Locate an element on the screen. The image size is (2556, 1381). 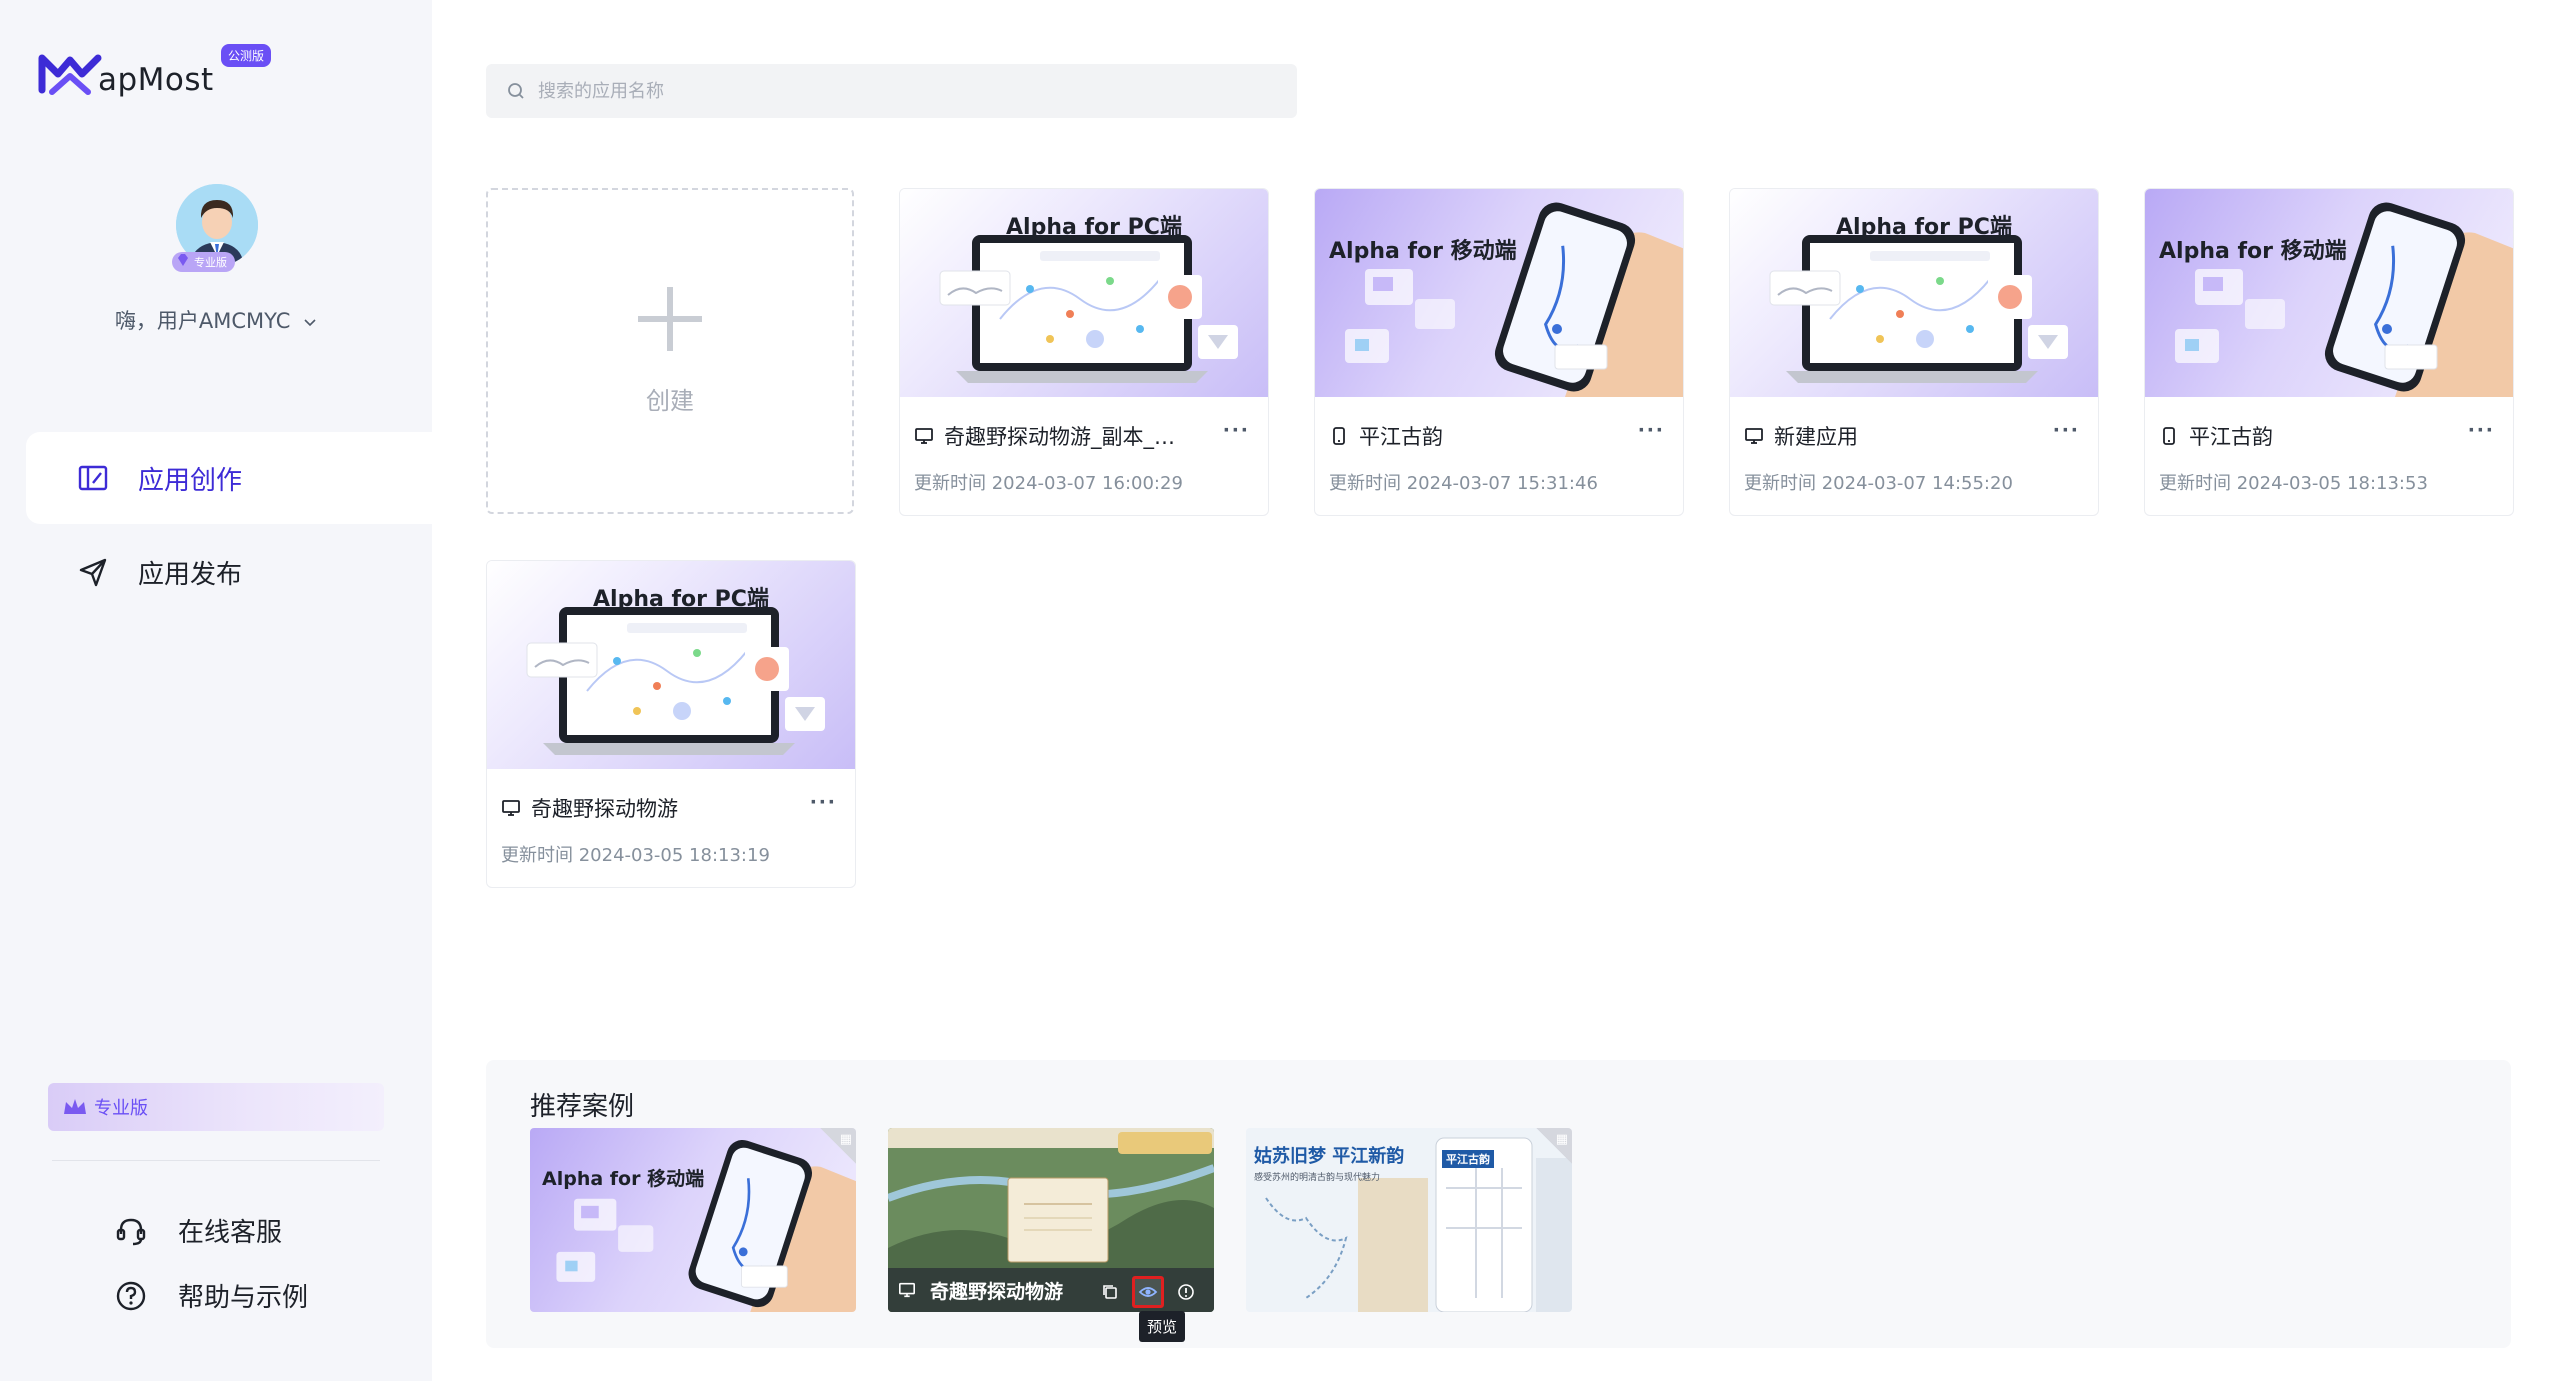
user-menu: 嗨，用户AMCMYC is located at coordinates (216, 320).